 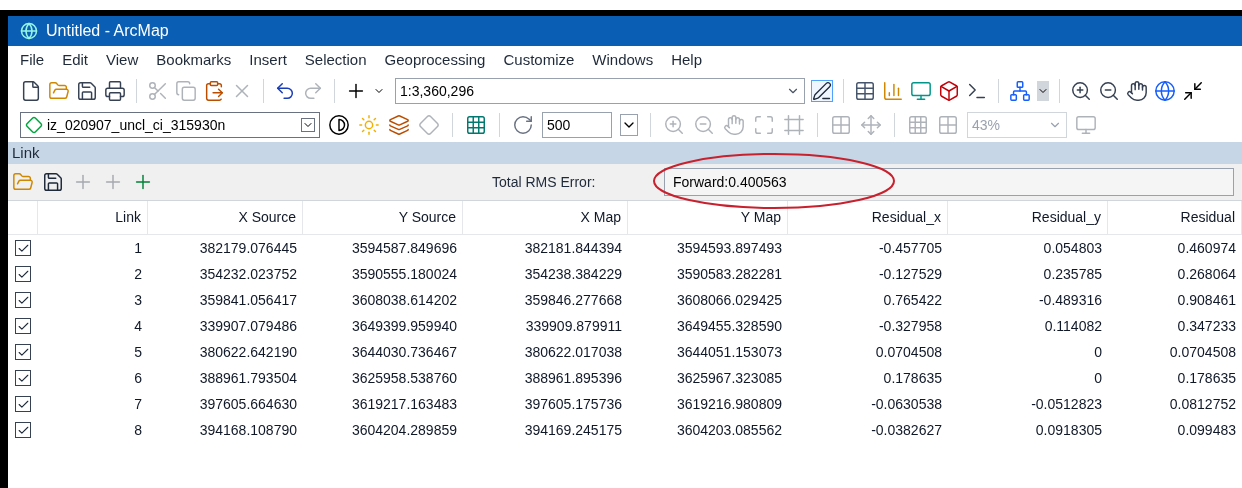 What do you see at coordinates (248, 377) in the screenshot?
I see `table-cell: 388961.793504` at bounding box center [248, 377].